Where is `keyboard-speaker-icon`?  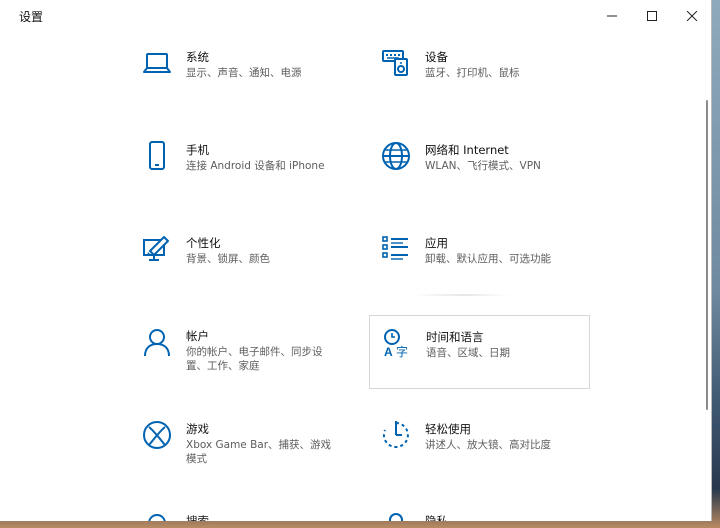 keyboard-speaker-icon is located at coordinates (396, 63).